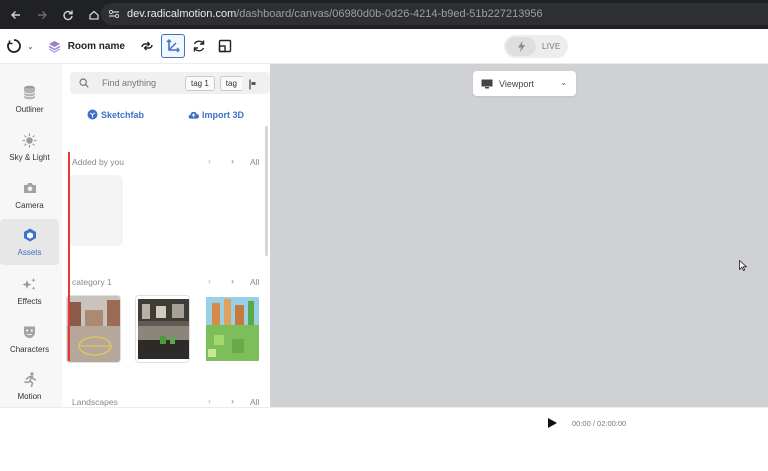  Describe the element at coordinates (30, 379) in the screenshot. I see `running-icon` at that location.